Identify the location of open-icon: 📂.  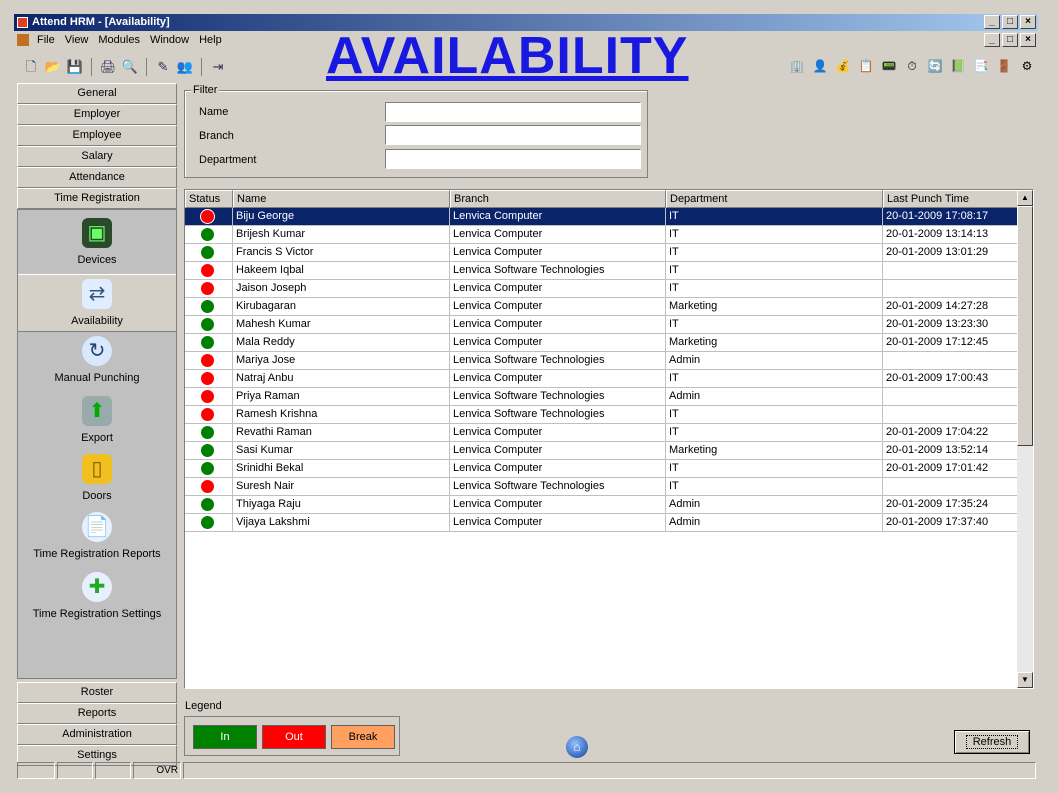
(53, 67).